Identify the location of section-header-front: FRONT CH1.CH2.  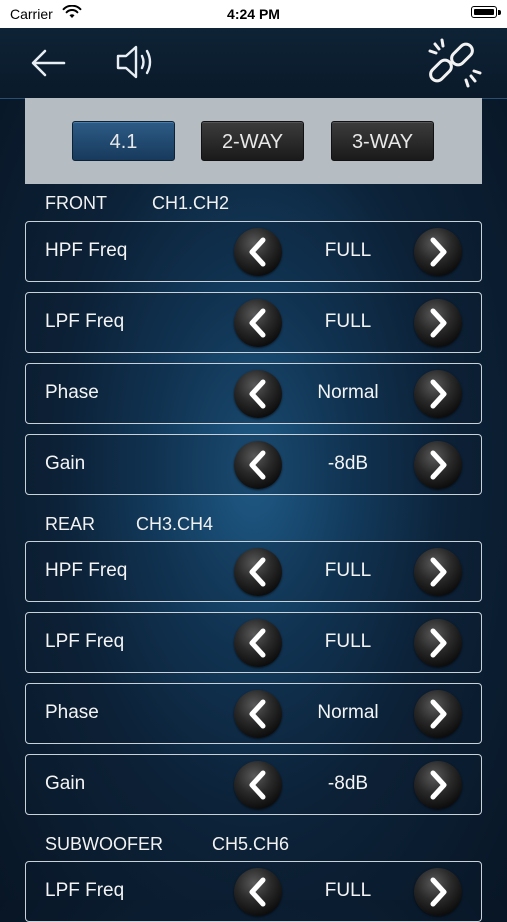
(175, 205).